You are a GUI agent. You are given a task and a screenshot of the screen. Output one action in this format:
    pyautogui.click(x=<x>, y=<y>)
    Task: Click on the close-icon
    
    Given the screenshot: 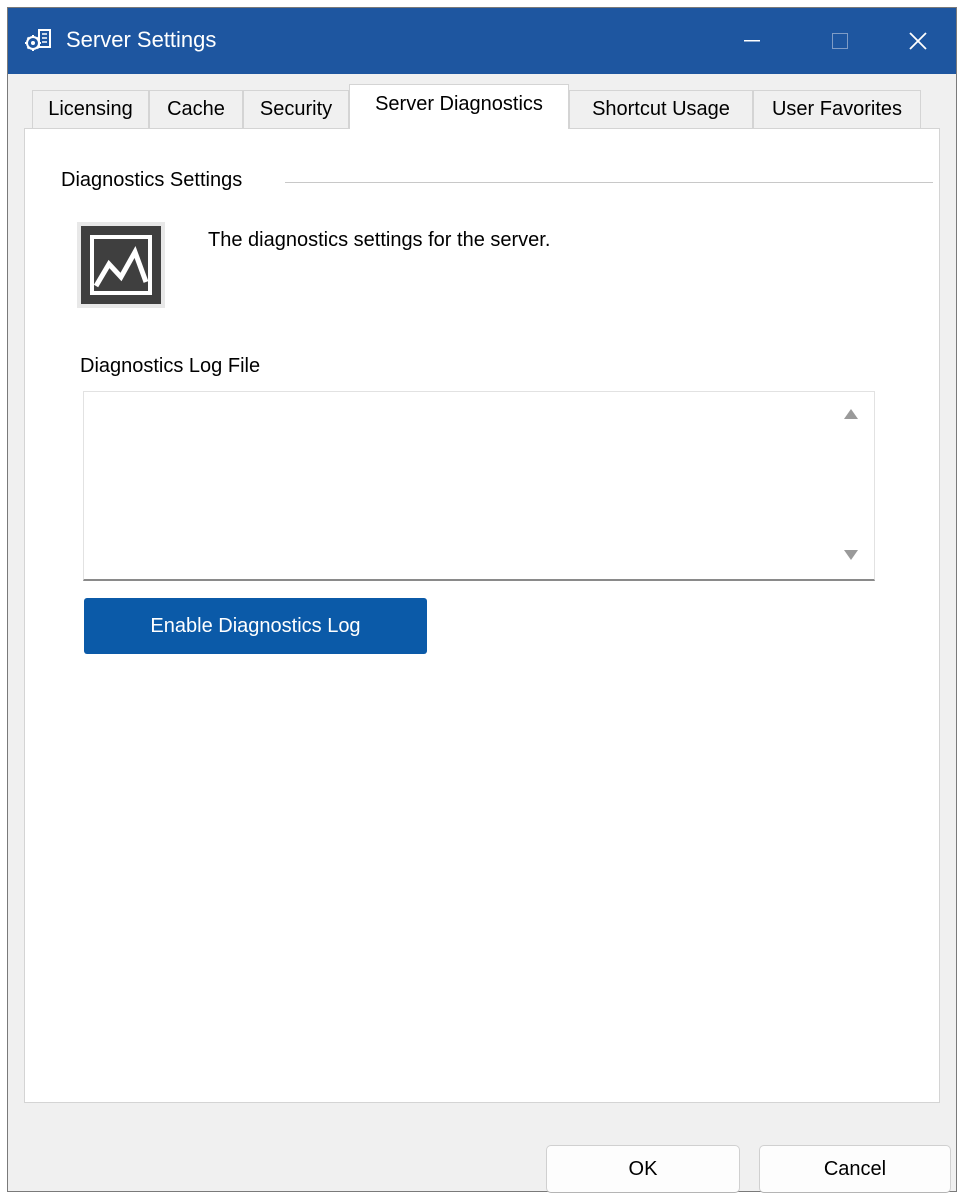 What is the action you would take?
    pyautogui.click(x=918, y=41)
    